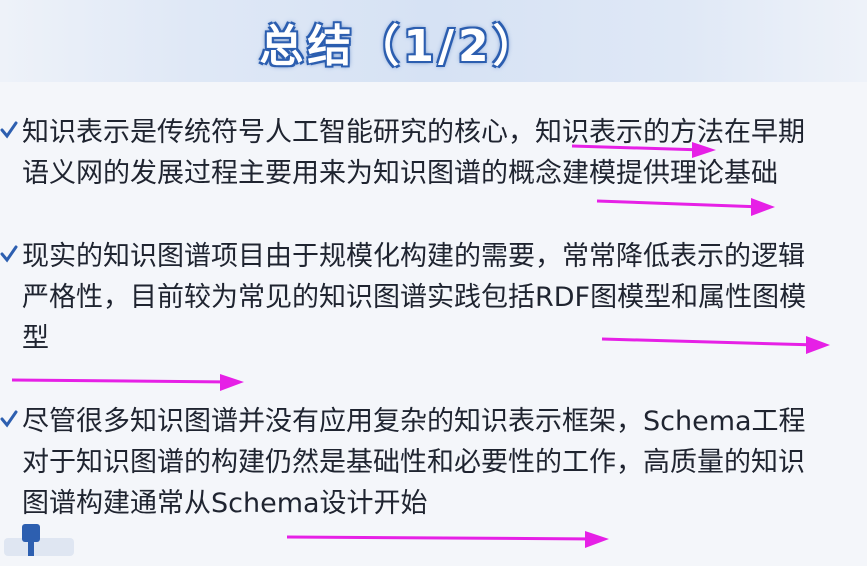 Image resolution: width=867 pixels, height=566 pixels. I want to click on mascot-decoration, so click(39, 540).